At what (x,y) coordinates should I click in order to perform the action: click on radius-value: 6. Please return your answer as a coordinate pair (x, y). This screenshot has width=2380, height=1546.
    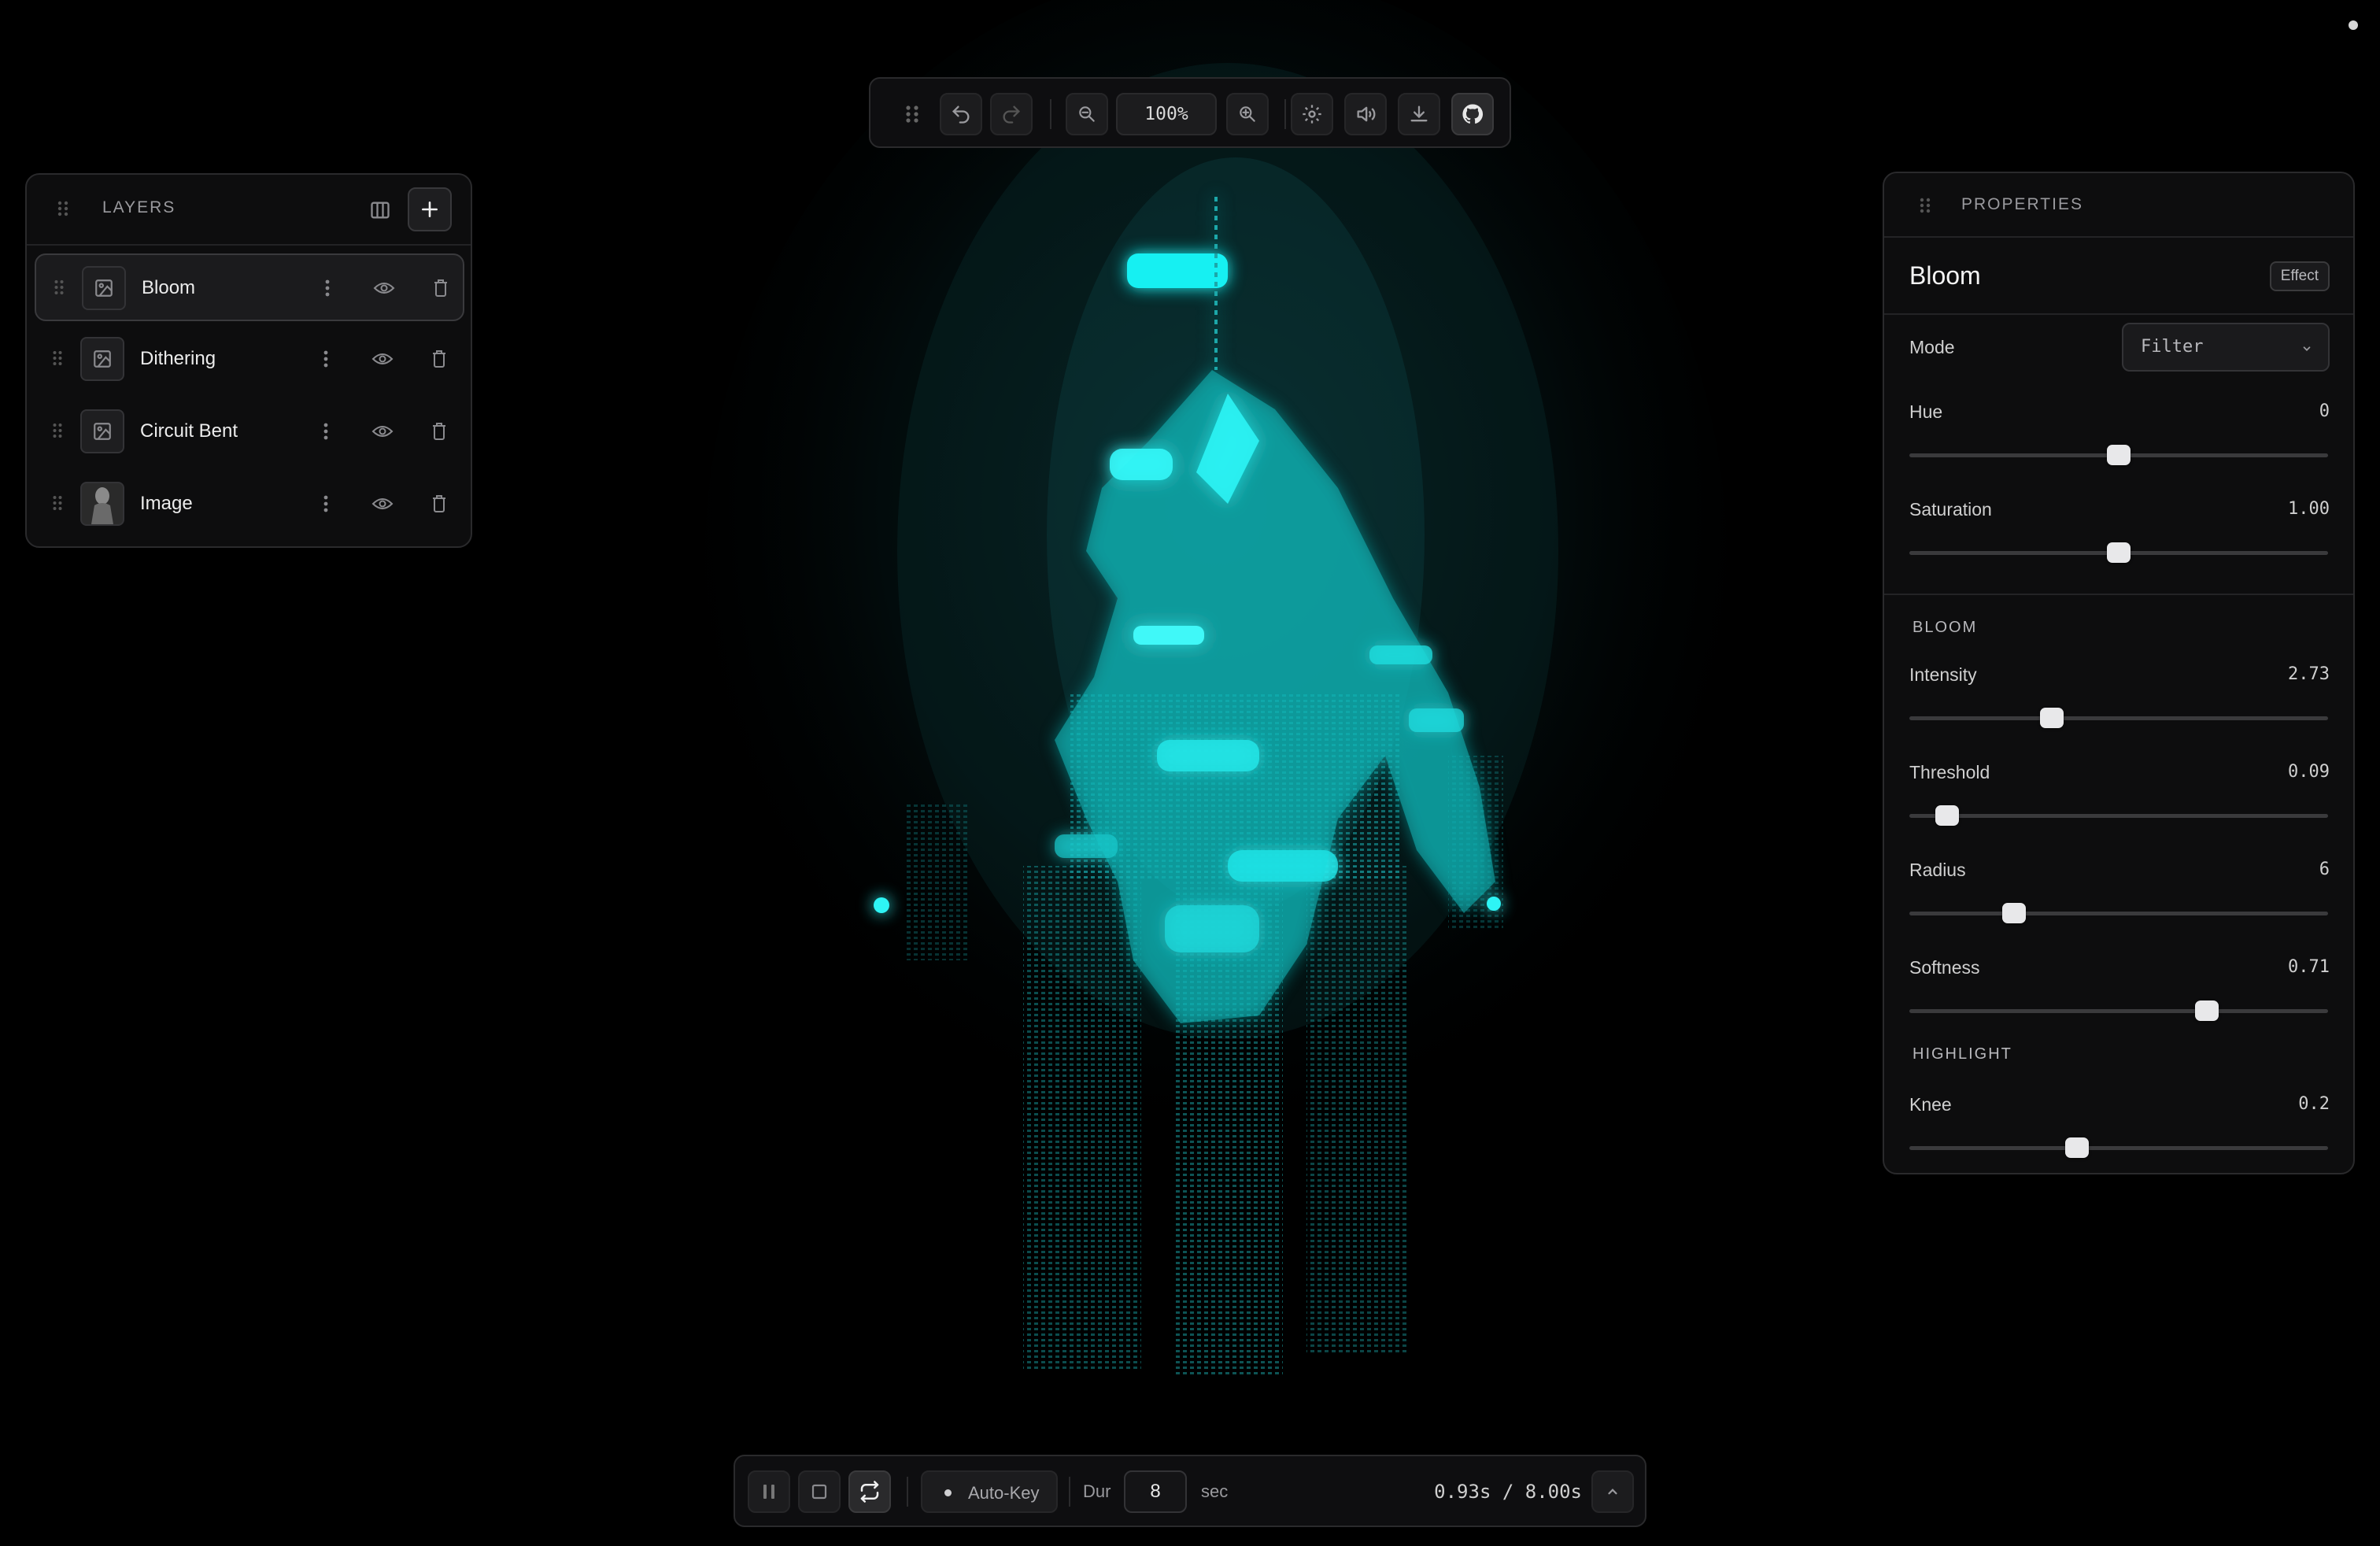
    Looking at the image, I should click on (2324, 870).